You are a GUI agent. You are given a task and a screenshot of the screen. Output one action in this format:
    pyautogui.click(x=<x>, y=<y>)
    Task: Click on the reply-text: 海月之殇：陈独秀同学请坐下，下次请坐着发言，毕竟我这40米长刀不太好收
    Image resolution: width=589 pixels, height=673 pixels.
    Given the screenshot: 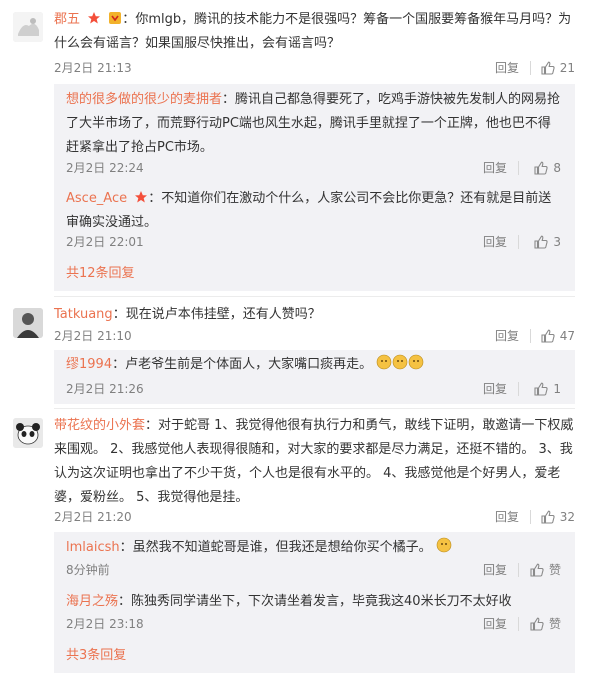 What is the action you would take?
    pyautogui.click(x=289, y=601)
    